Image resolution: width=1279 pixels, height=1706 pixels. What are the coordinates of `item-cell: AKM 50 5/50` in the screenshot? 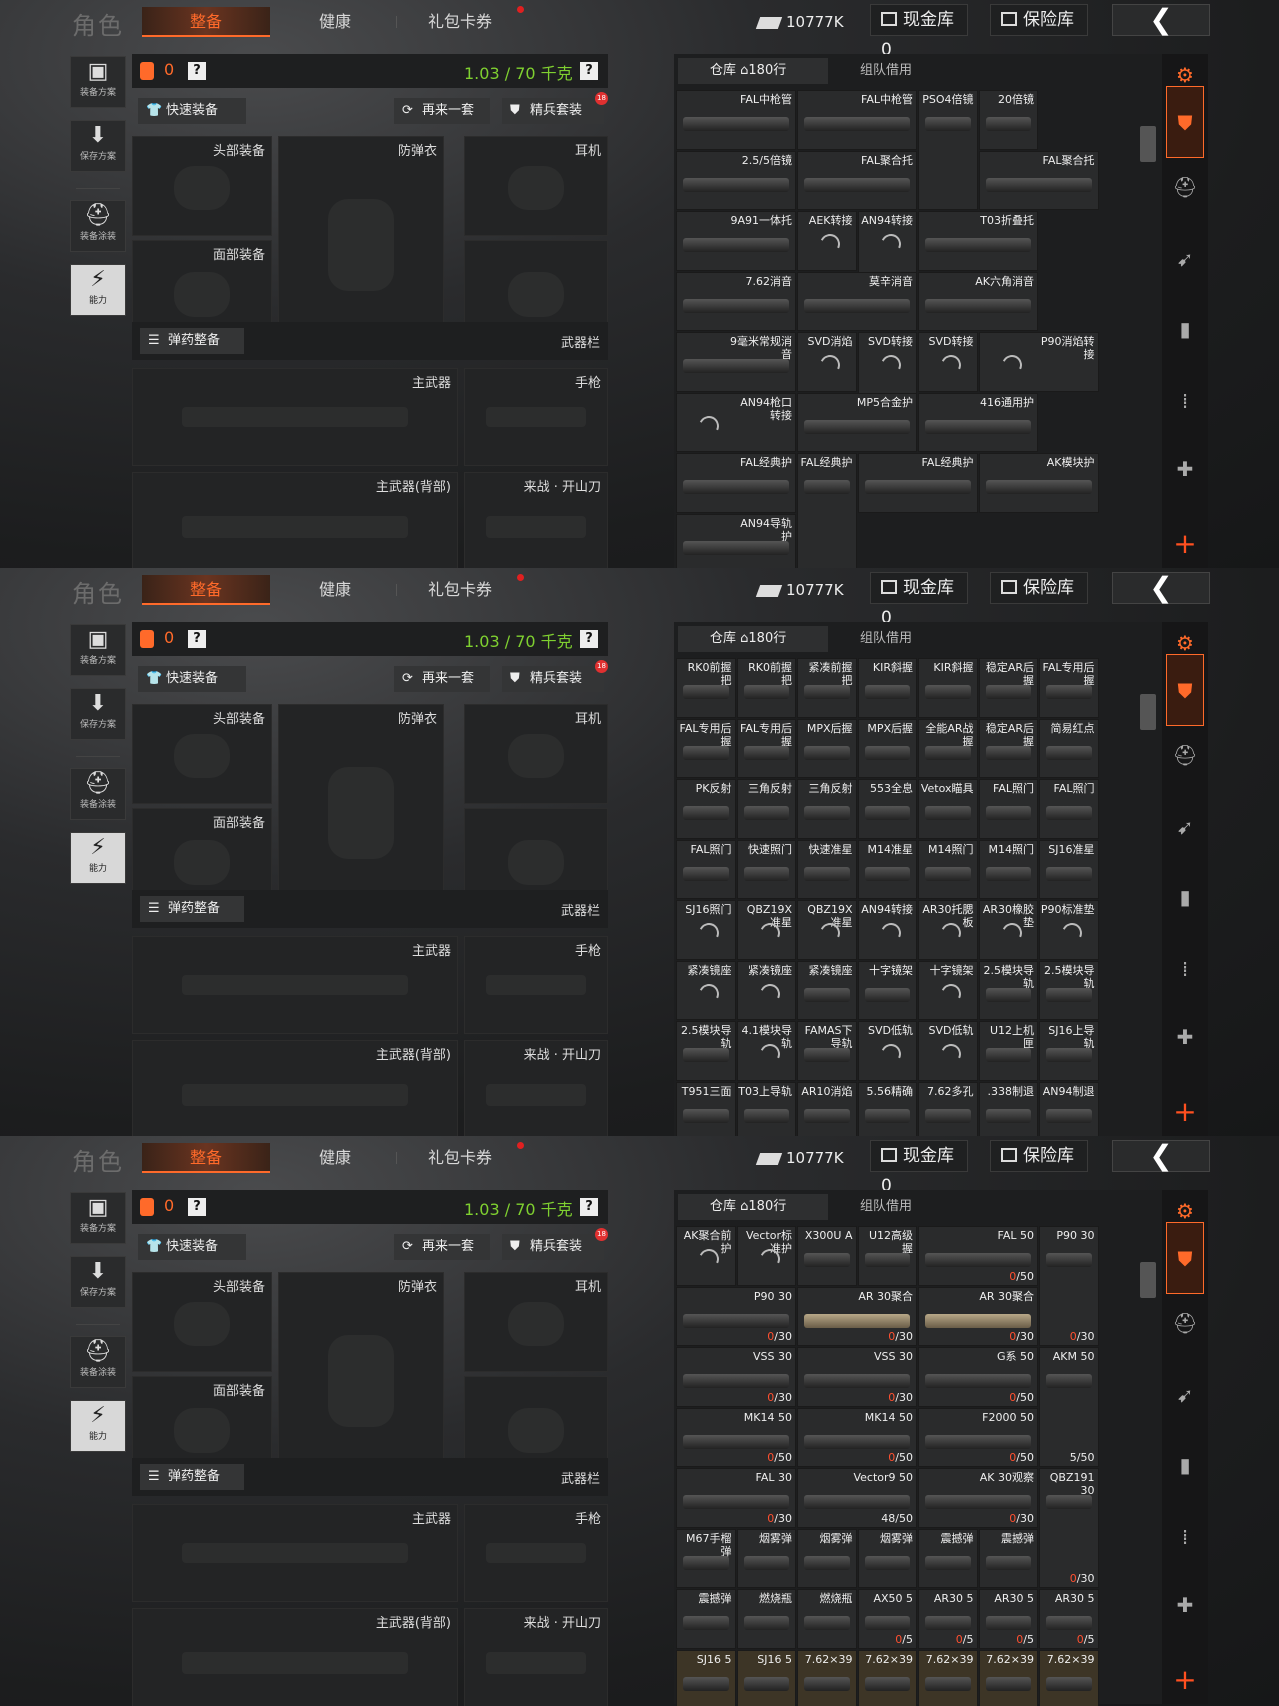 It's located at (1069, 1407).